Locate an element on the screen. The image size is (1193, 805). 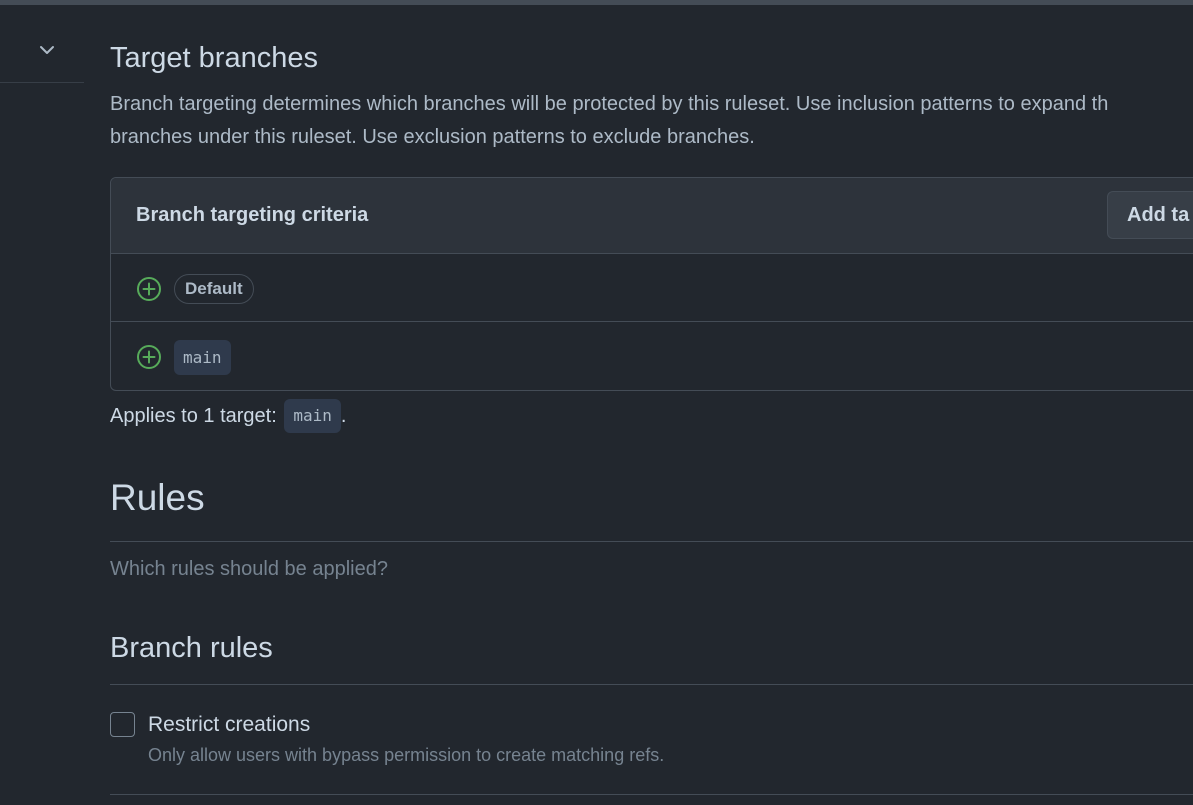
target-branches-heading: Target branches is located at coordinates (214, 58).